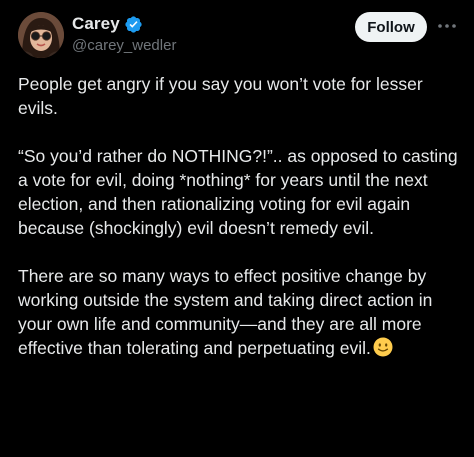 The height and width of the screenshot is (457, 474). What do you see at coordinates (96, 24) in the screenshot?
I see `author-display-name: Carey` at bounding box center [96, 24].